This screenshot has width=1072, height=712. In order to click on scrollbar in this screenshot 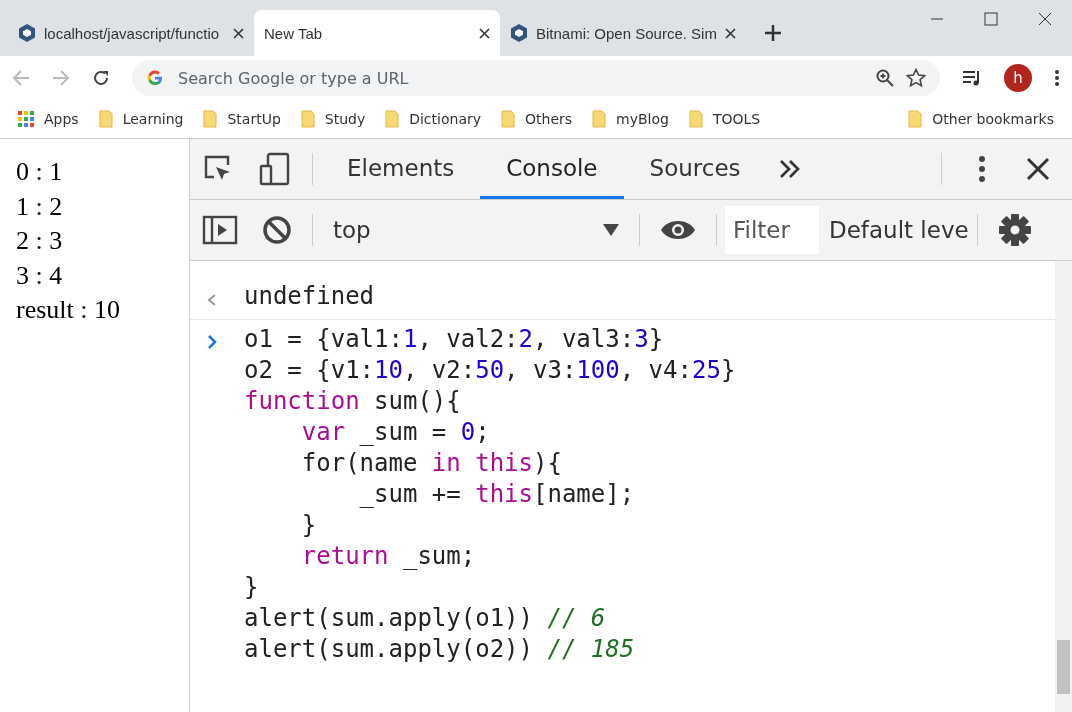, I will do `click(1063, 486)`.